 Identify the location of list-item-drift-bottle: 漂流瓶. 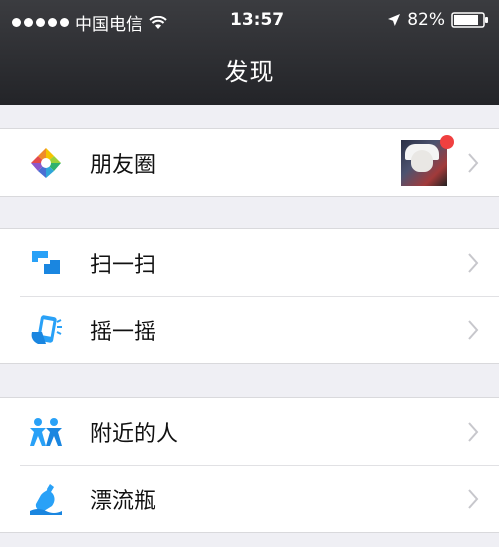
(249, 498).